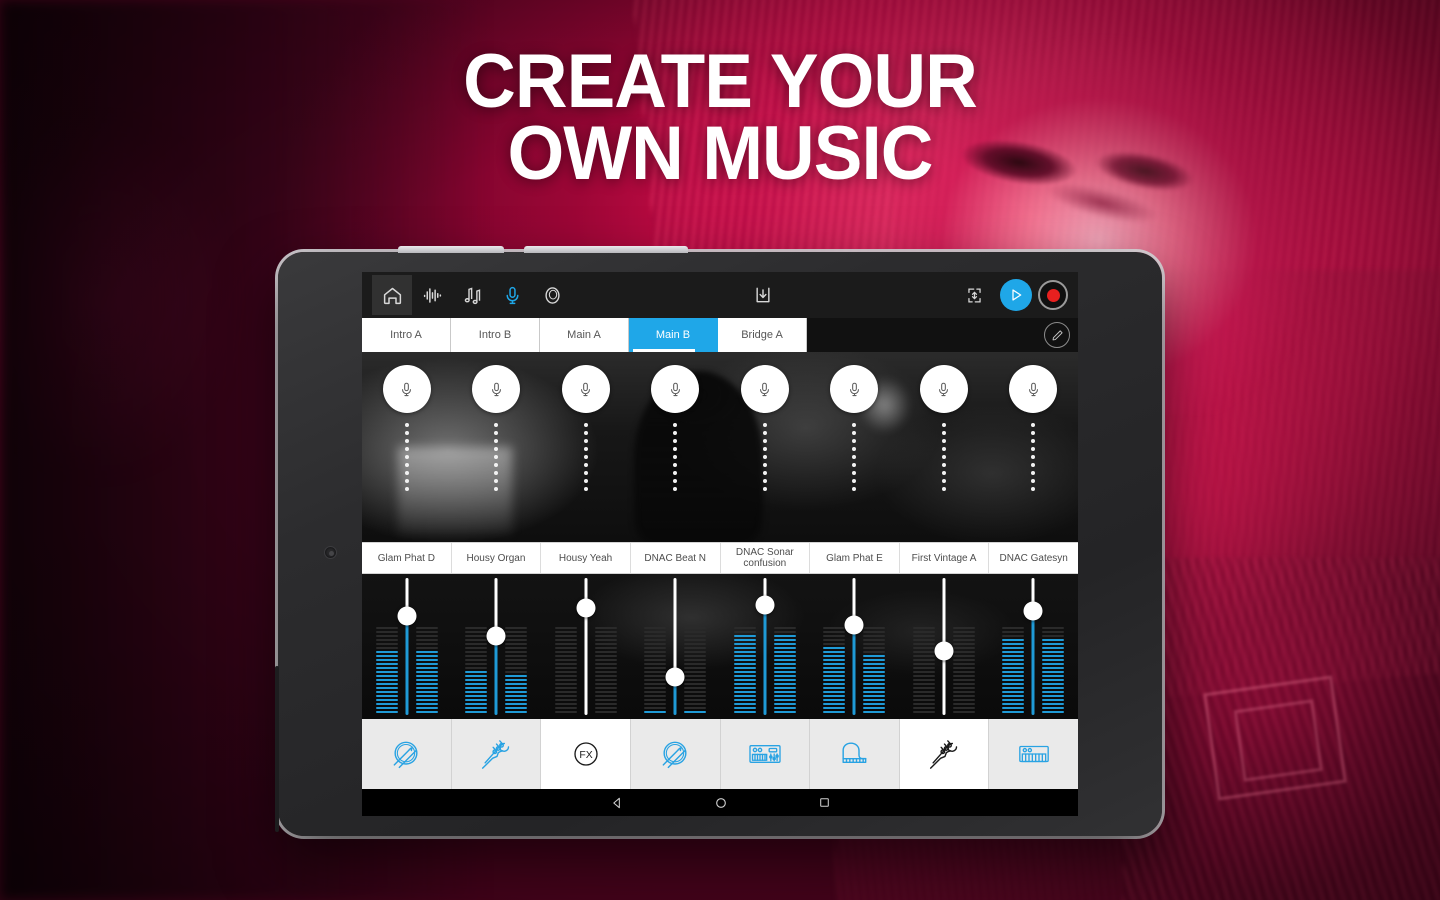  I want to click on svg-text: FX, so click(585, 755).